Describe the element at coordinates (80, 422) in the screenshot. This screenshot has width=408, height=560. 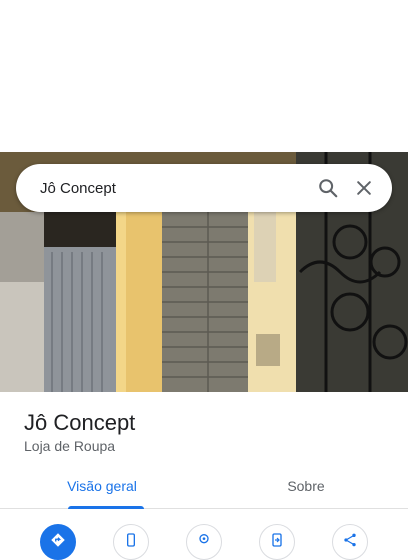
I see `place-name: Jô Concept` at that location.